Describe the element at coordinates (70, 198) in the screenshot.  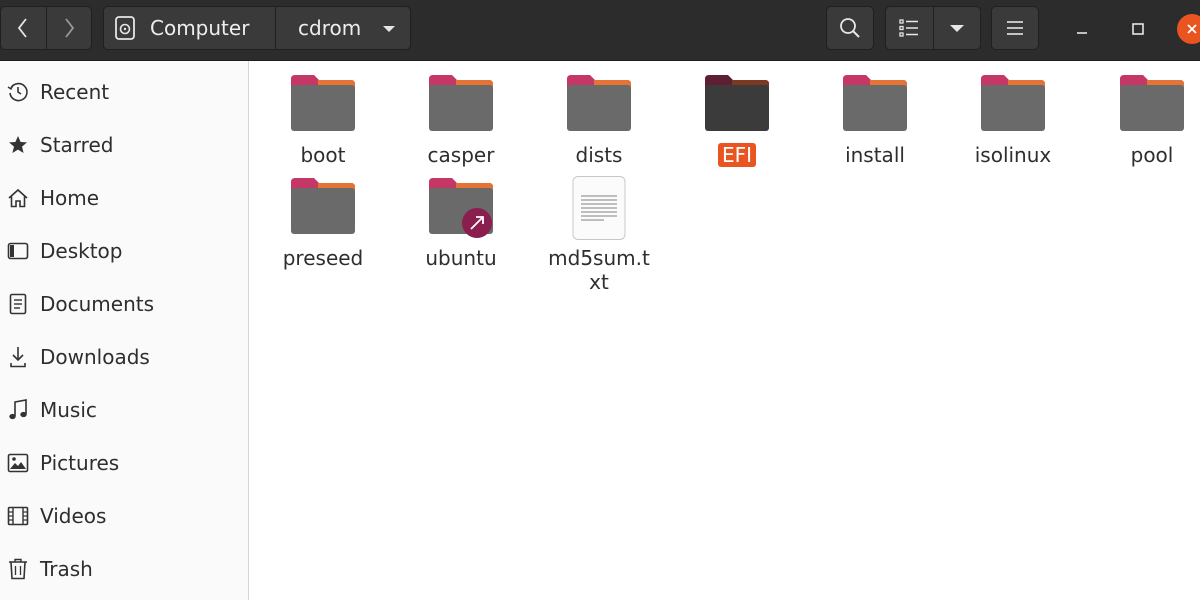
I see `sidebar-item-label: Home` at that location.